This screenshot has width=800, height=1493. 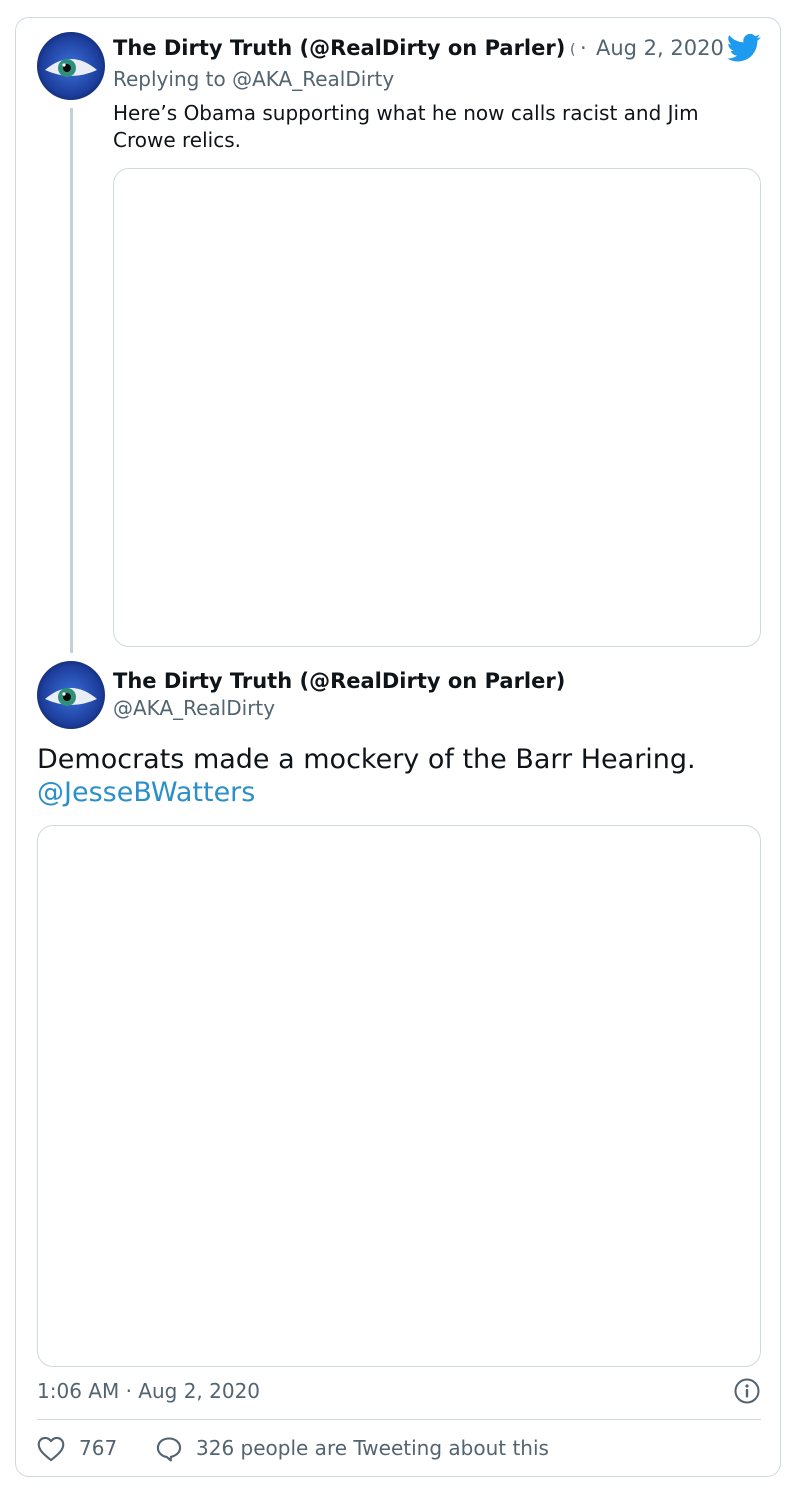 What do you see at coordinates (573, 50) in the screenshot?
I see `quoted-handle-truncated: (` at bounding box center [573, 50].